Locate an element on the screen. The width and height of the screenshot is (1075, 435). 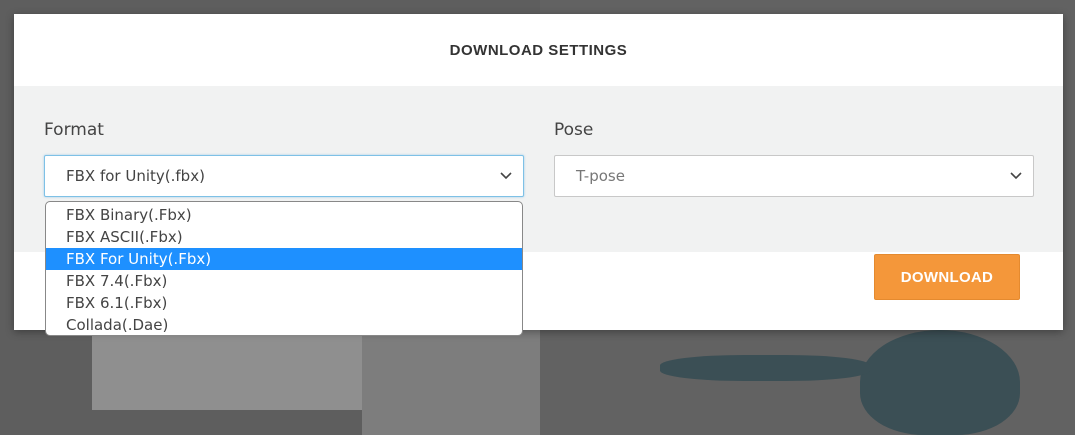
format-select: FBX for Unity(.fbx) is located at coordinates (284, 176).